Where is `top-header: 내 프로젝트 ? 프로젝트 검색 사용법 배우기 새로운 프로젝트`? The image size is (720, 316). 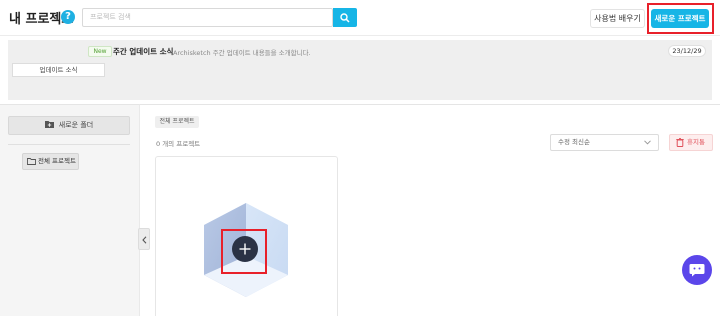
top-header: 내 프로젝트 ? 프로젝트 검색 사용법 배우기 새로운 프로젝트 is located at coordinates (360, 18).